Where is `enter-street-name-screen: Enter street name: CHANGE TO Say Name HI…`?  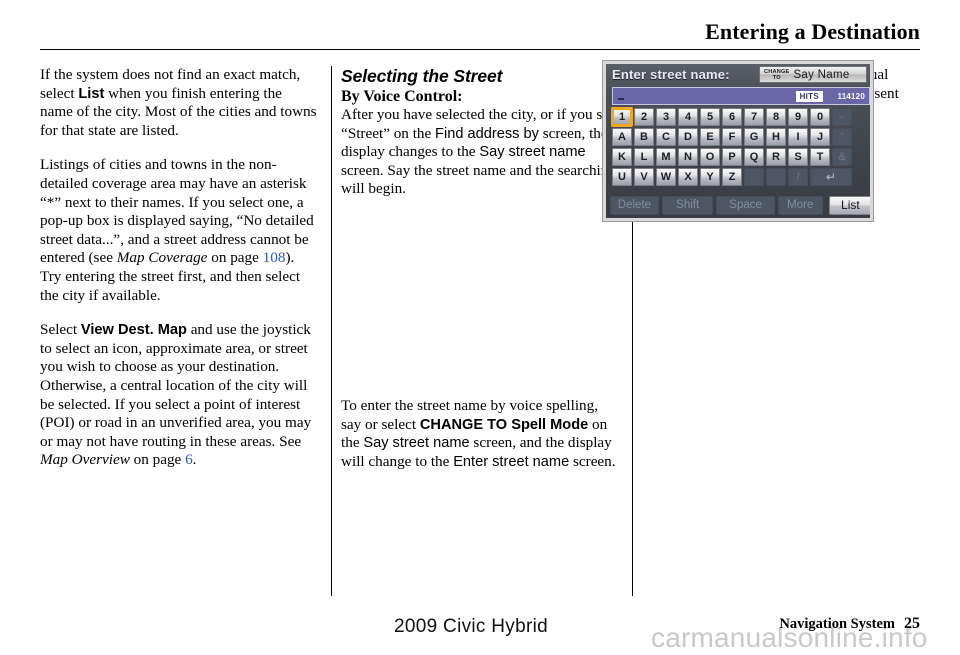
enter-street-name-screen: Enter street name: CHANGE TO Say Name HI… is located at coordinates (738, 141).